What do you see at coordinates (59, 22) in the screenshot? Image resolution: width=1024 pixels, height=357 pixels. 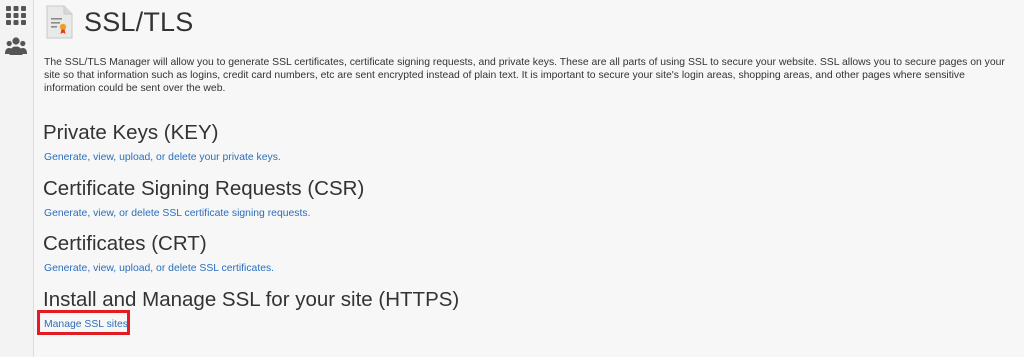 I see `ssl-certificate-icon` at bounding box center [59, 22].